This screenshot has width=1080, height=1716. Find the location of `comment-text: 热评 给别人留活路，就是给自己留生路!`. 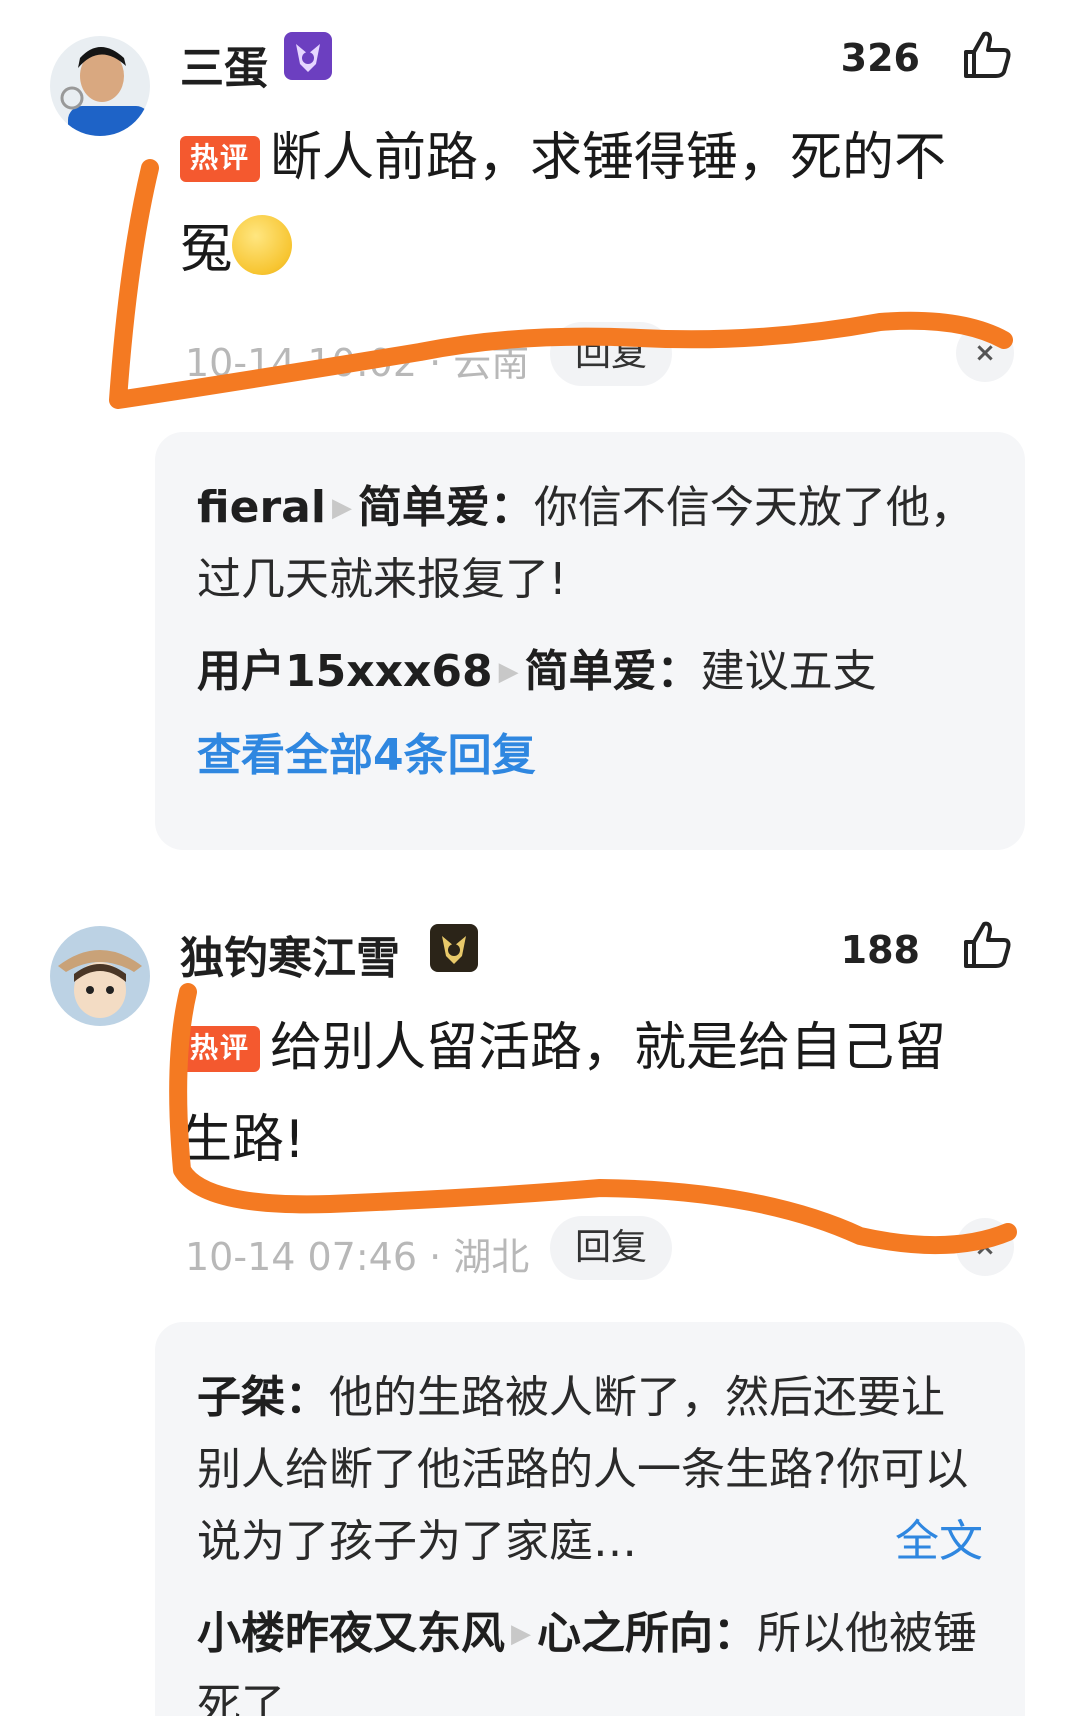

comment-text: 热评 给别人留活路，就是给自己留生路! is located at coordinates (580, 1094).